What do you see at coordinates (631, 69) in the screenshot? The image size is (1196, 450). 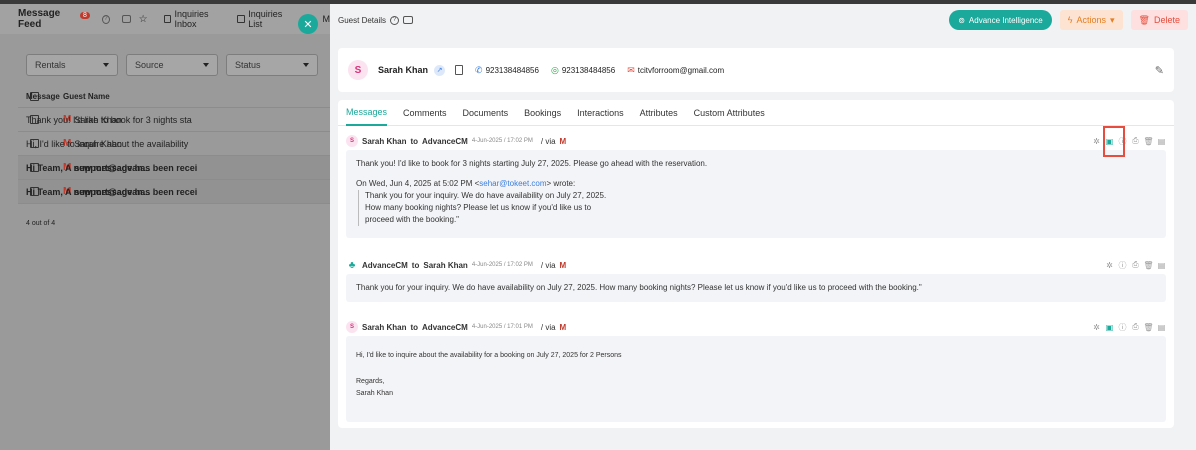 I see `mail-icon: ✉` at bounding box center [631, 69].